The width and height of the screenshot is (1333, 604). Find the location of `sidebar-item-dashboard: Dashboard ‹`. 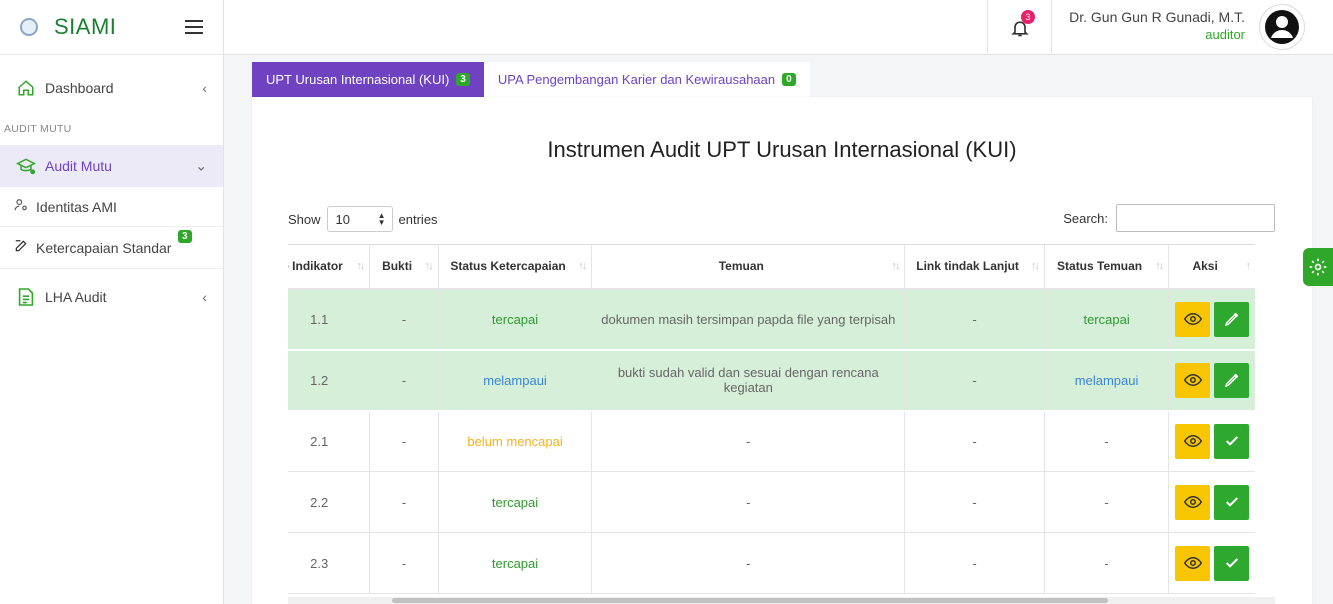

sidebar-item-dashboard: Dashboard ‹ is located at coordinates (111, 88).